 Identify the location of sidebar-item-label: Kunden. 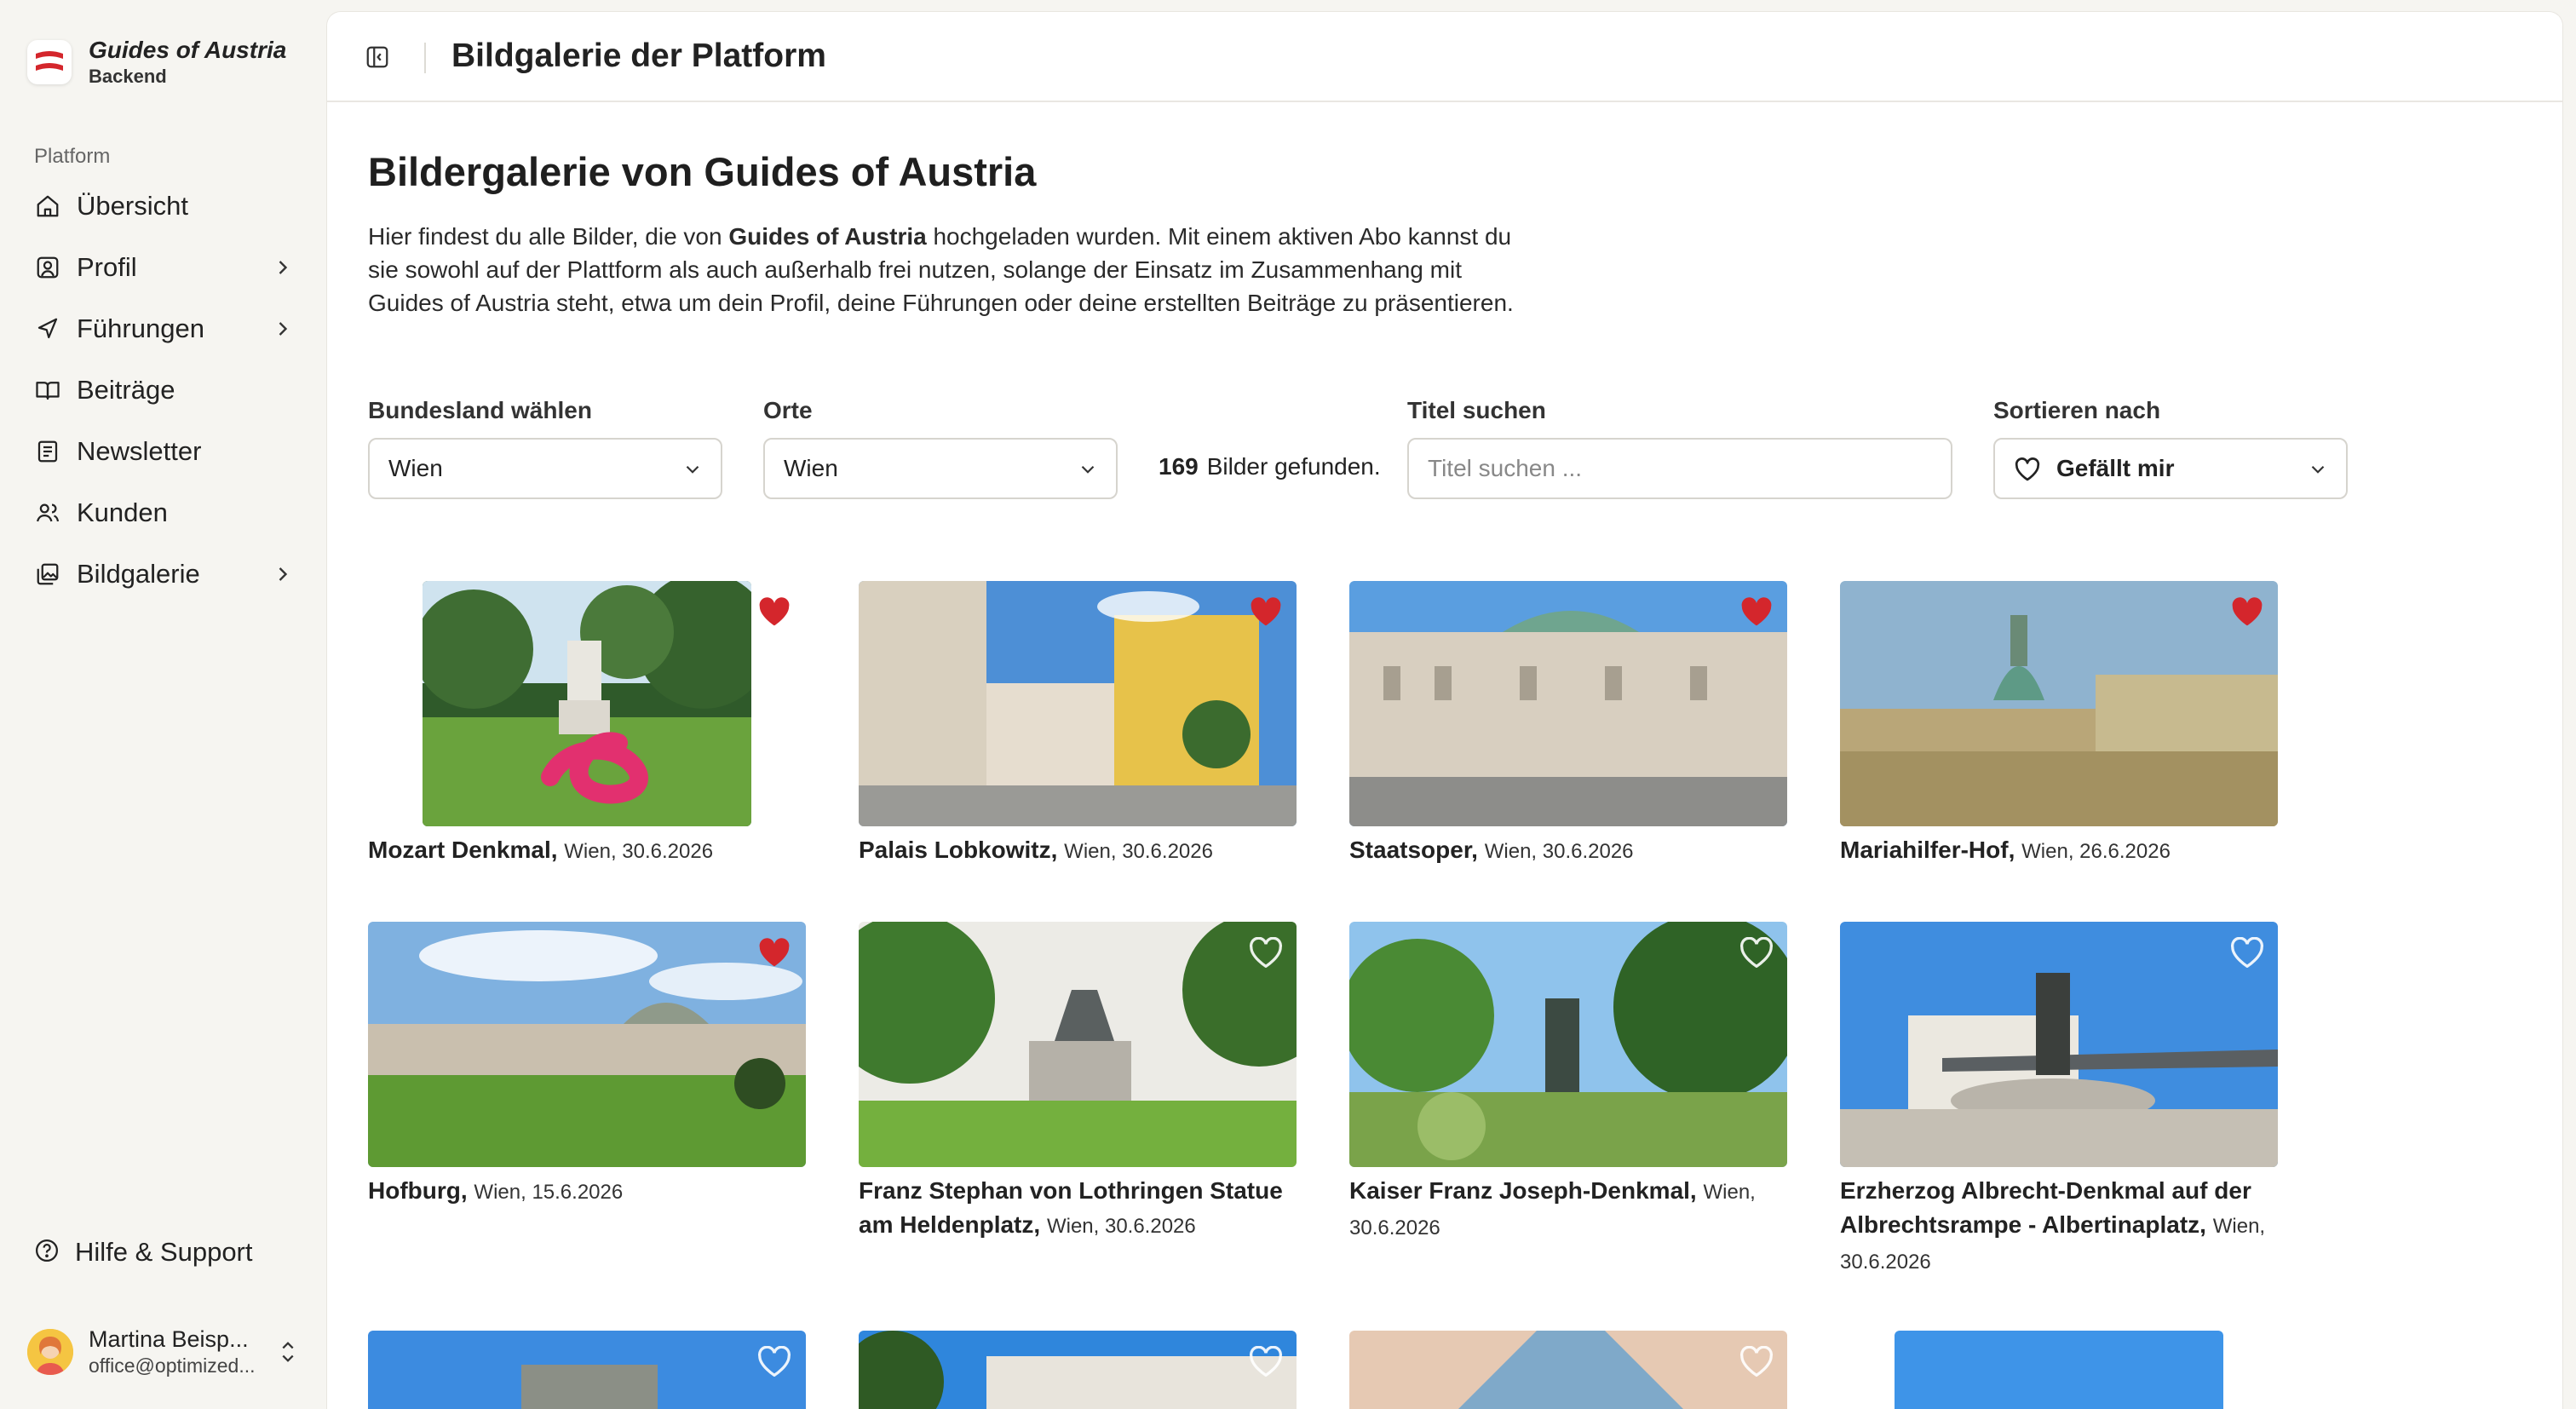
(123, 512).